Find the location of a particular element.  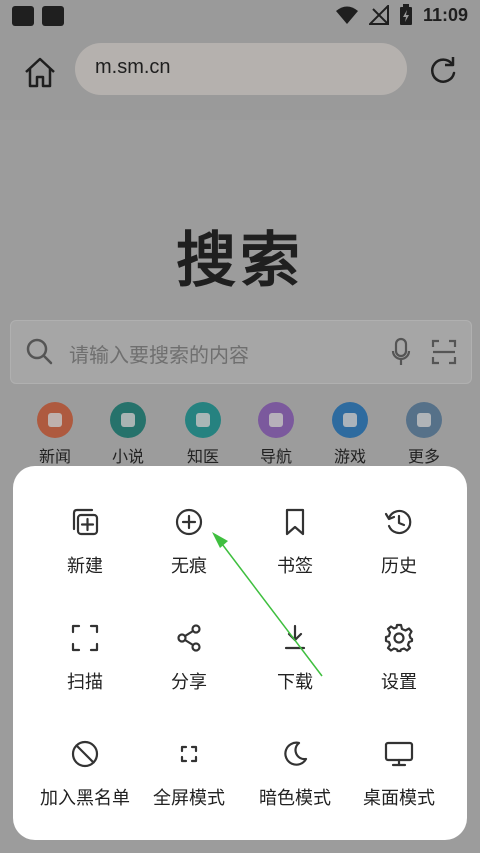

menu-item: 下载 is located at coordinates (295, 672).